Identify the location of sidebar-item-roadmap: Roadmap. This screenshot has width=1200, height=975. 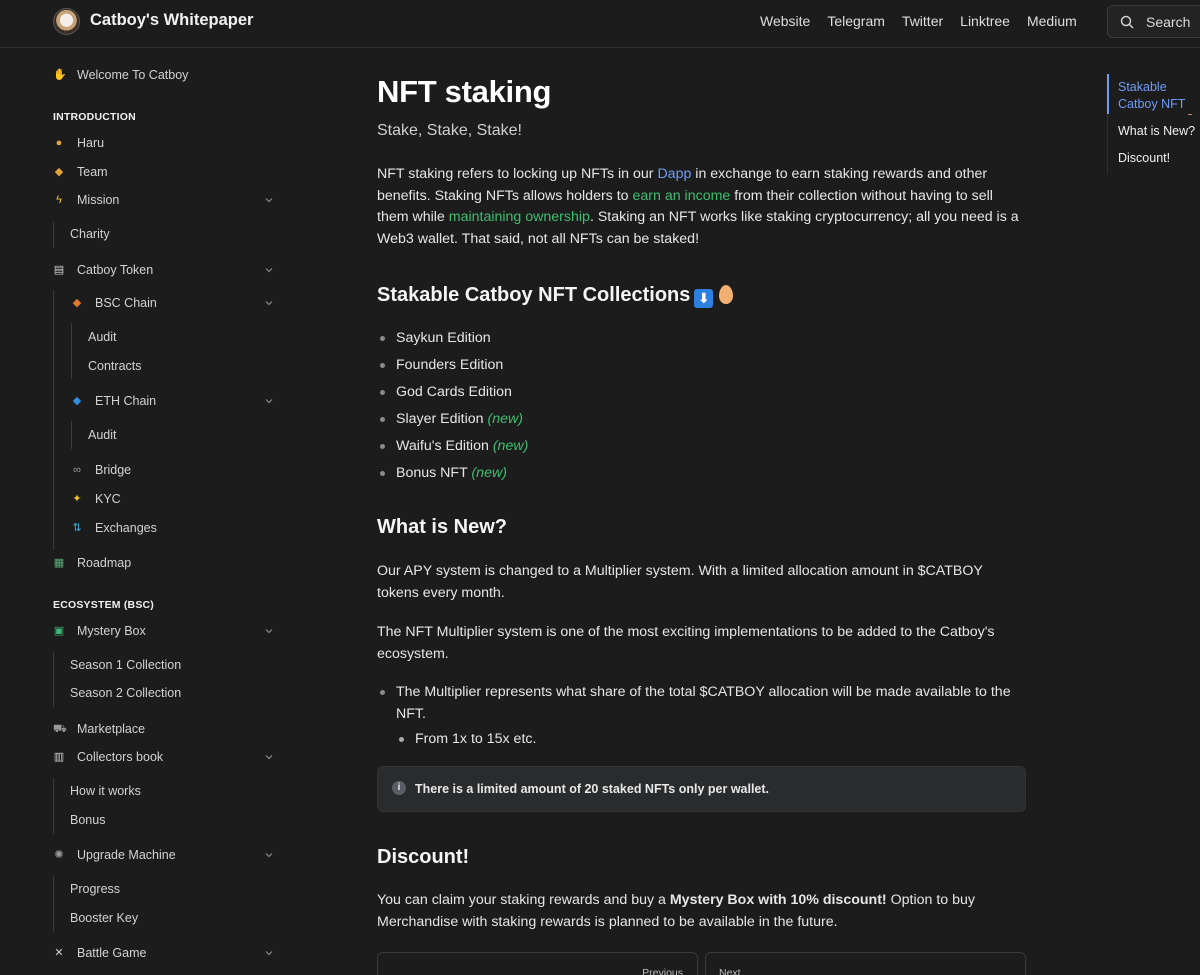
(104, 563).